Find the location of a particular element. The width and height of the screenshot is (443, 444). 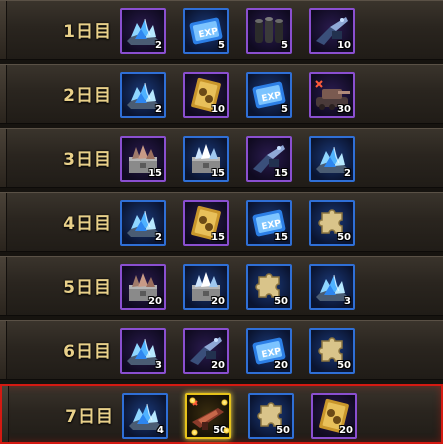

reward-slot: 4 is located at coordinates (145, 416).